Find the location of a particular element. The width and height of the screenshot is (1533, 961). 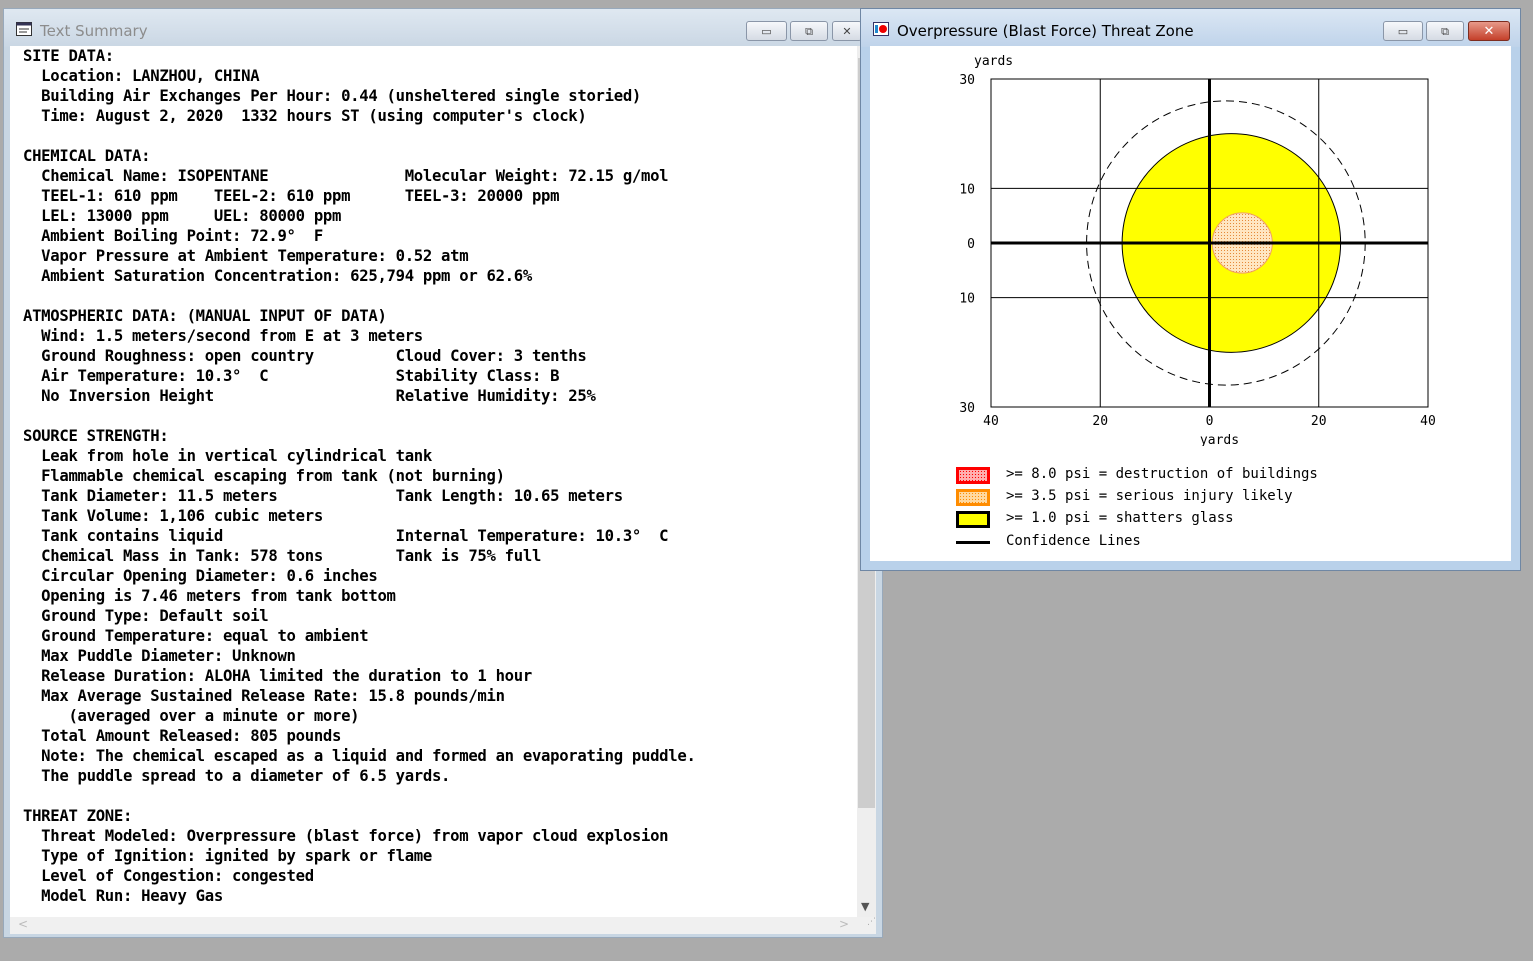

threat-window-title: Overpressure (Blast Force) Threat Zone is located at coordinates (1045, 31).